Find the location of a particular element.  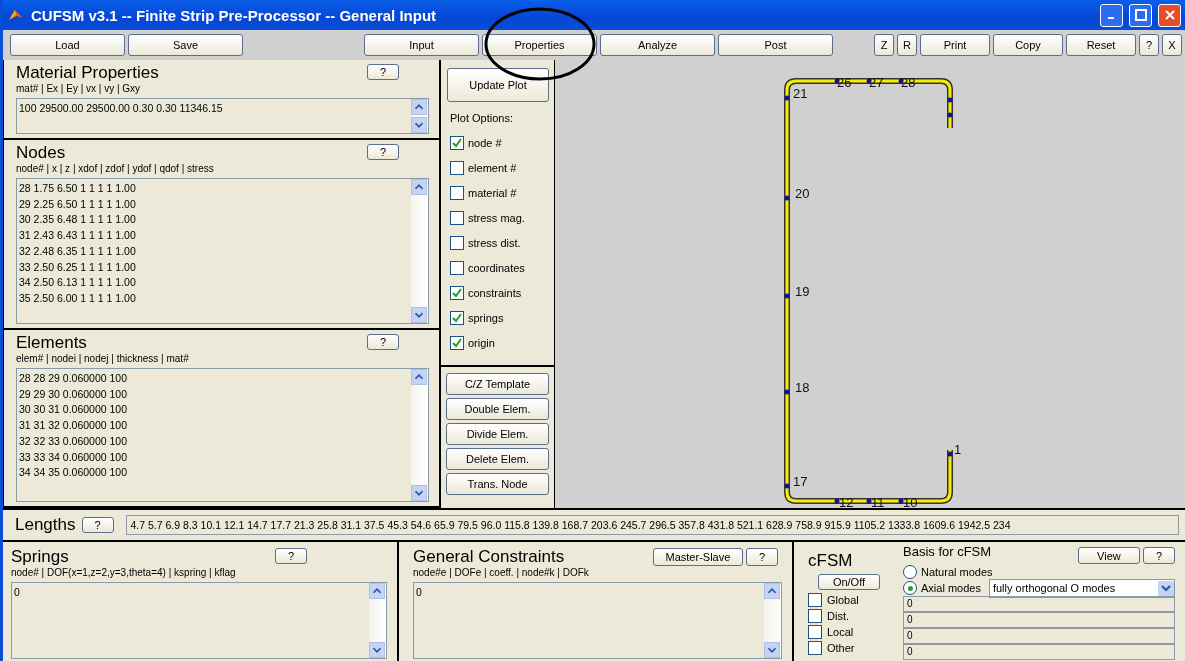

node-label: 21 is located at coordinates (800, 93).